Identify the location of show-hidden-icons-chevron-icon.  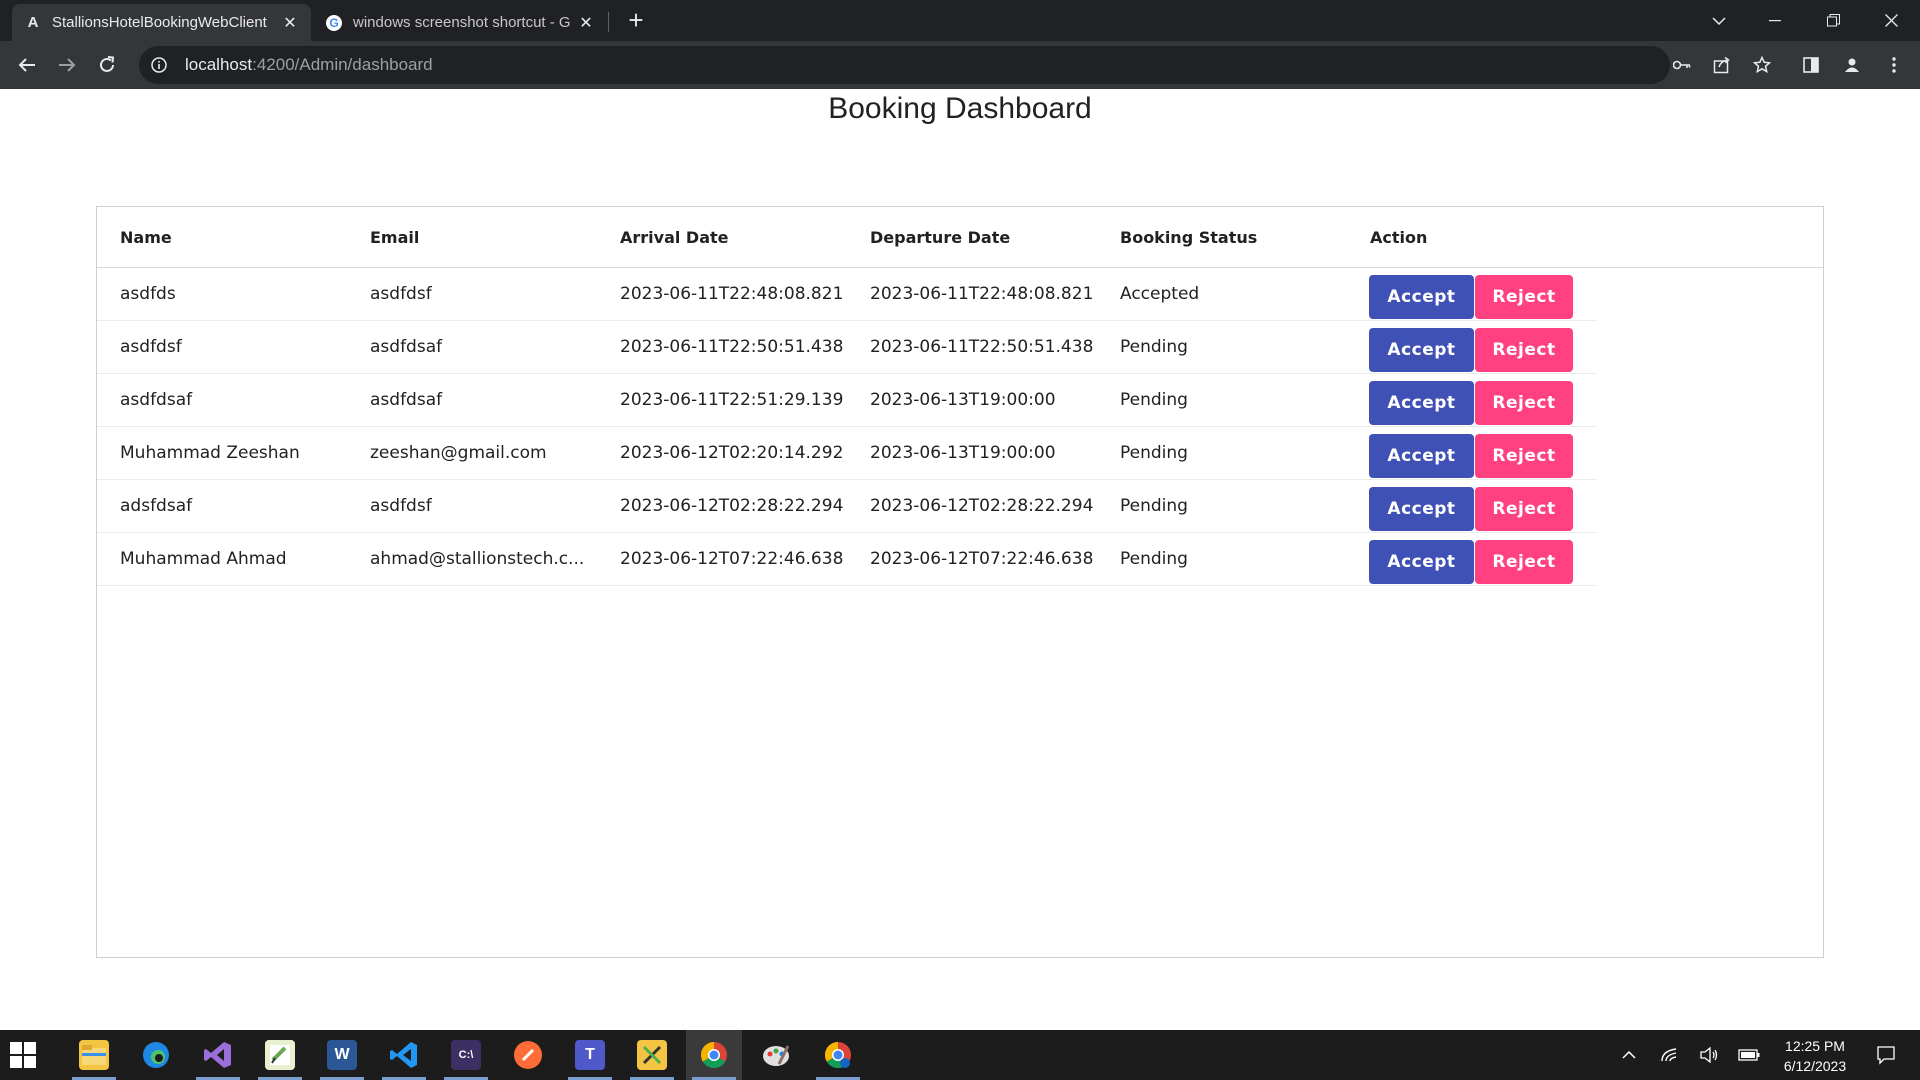
(1629, 1055).